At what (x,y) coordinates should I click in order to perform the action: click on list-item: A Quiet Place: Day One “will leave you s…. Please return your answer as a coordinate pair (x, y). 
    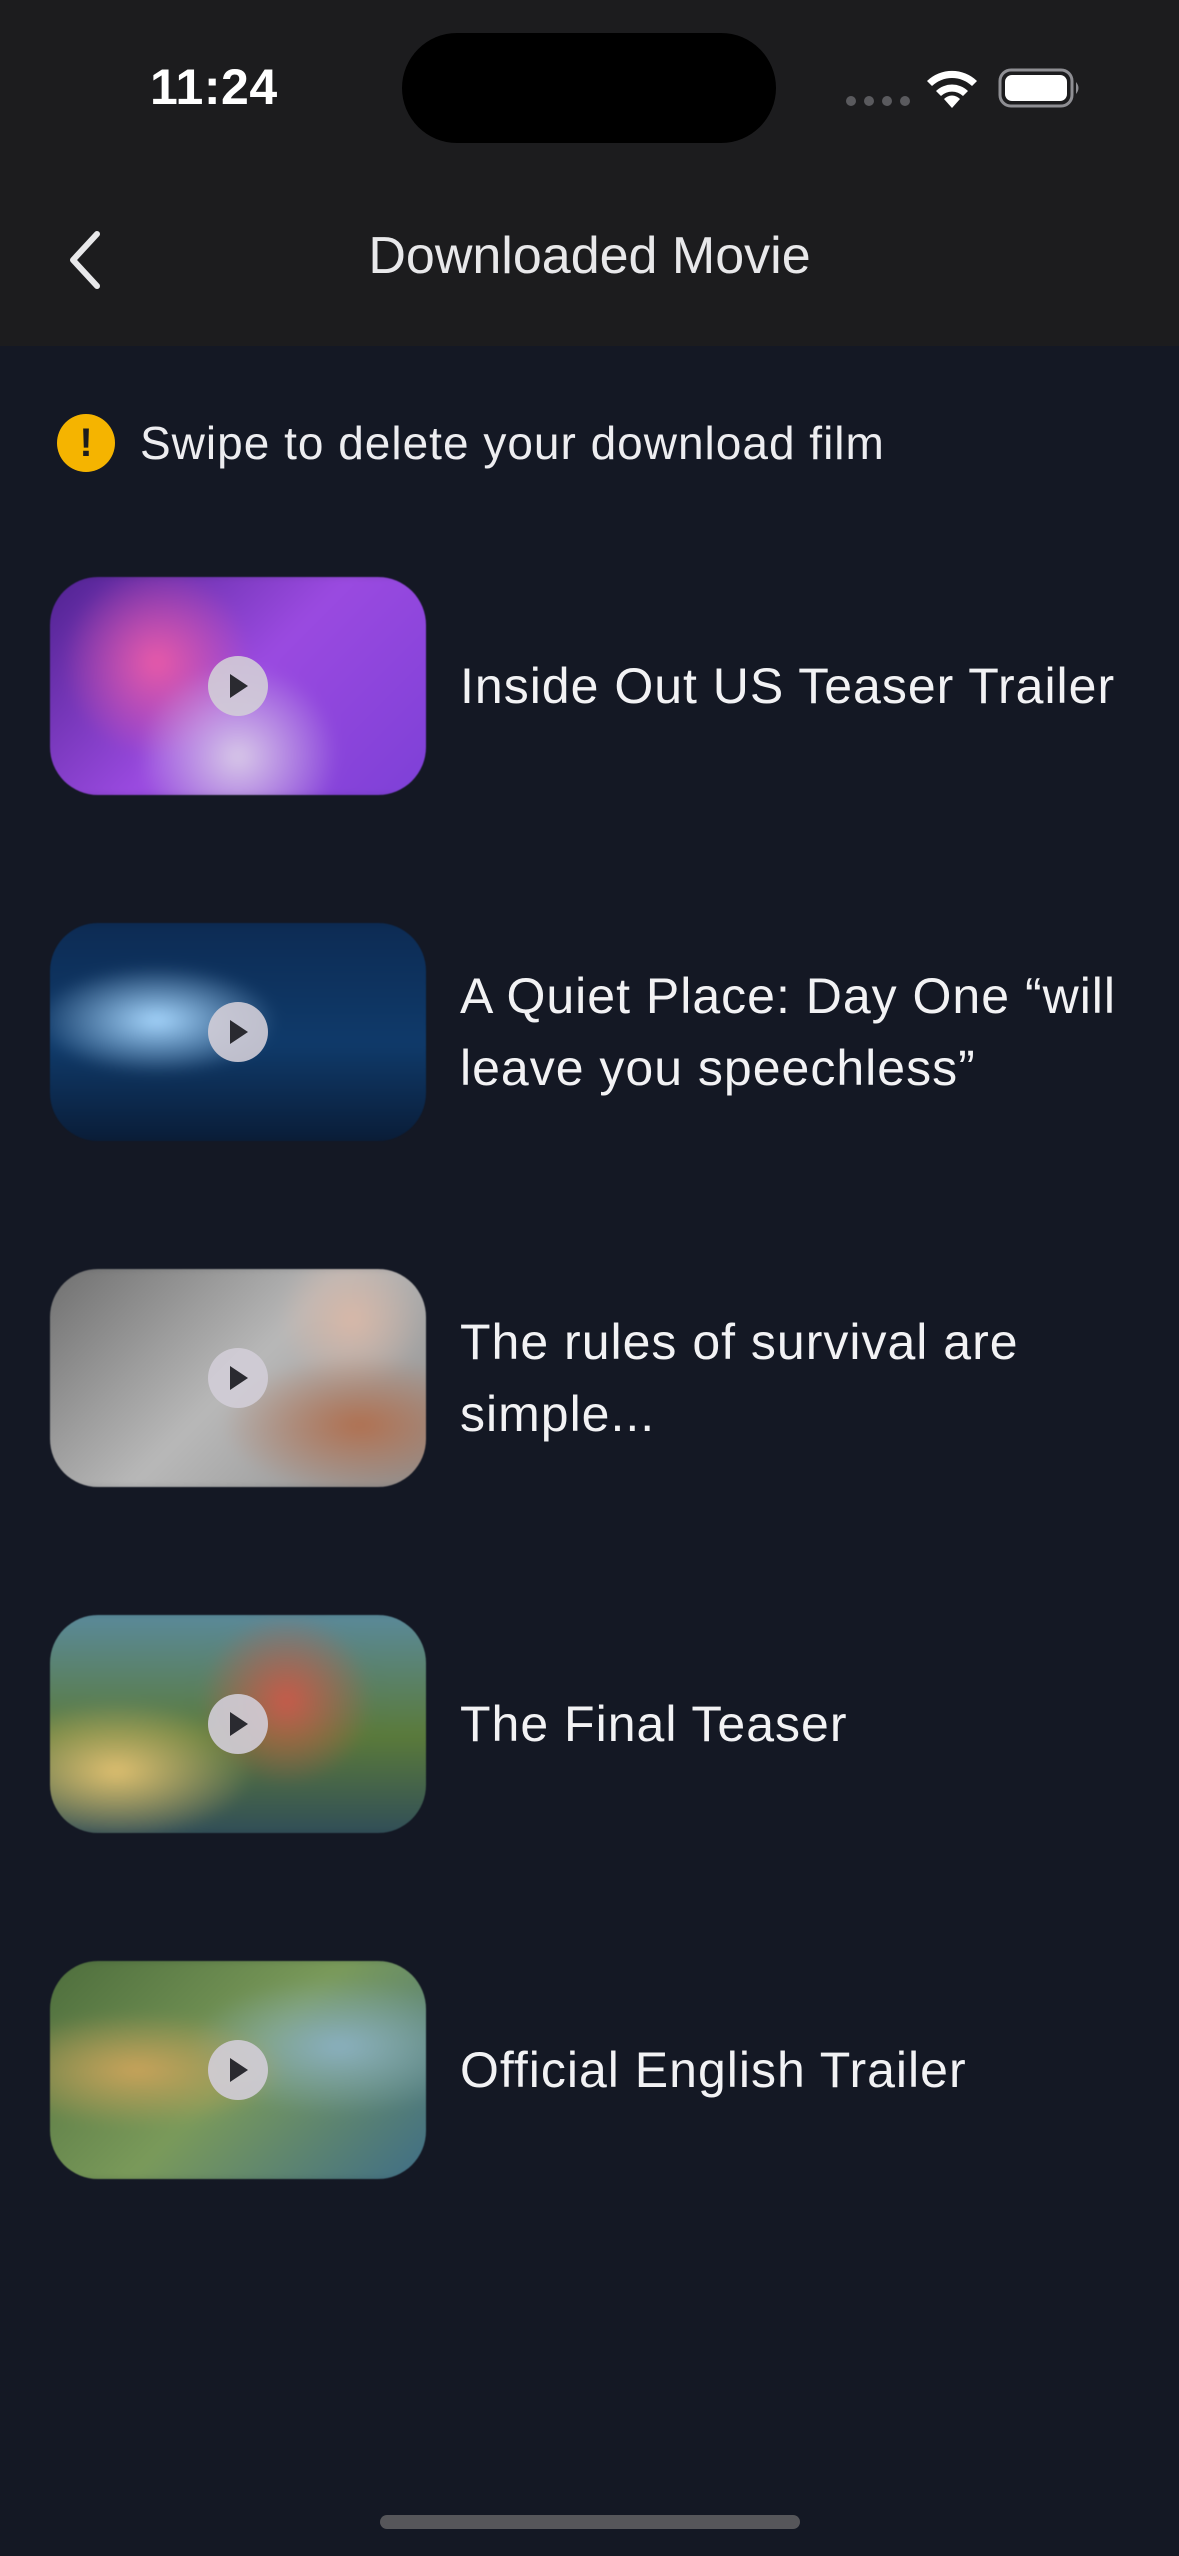
    Looking at the image, I should click on (590, 1032).